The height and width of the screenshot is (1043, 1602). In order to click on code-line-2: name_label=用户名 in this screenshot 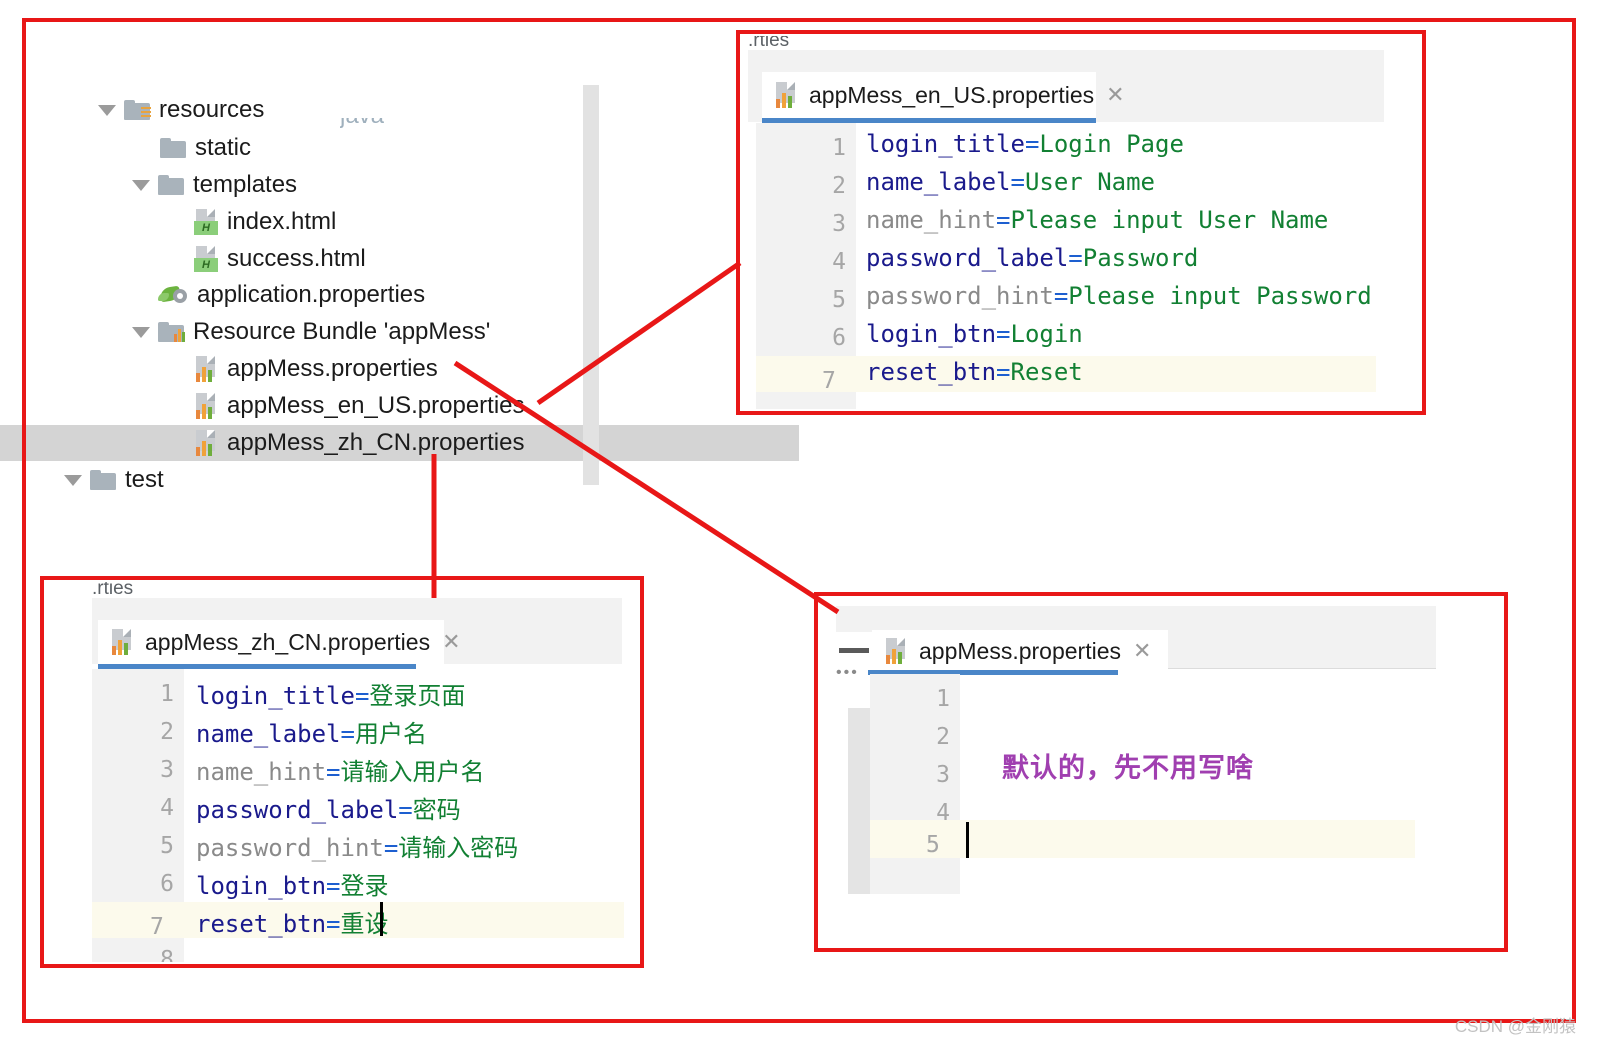, I will do `click(311, 731)`.